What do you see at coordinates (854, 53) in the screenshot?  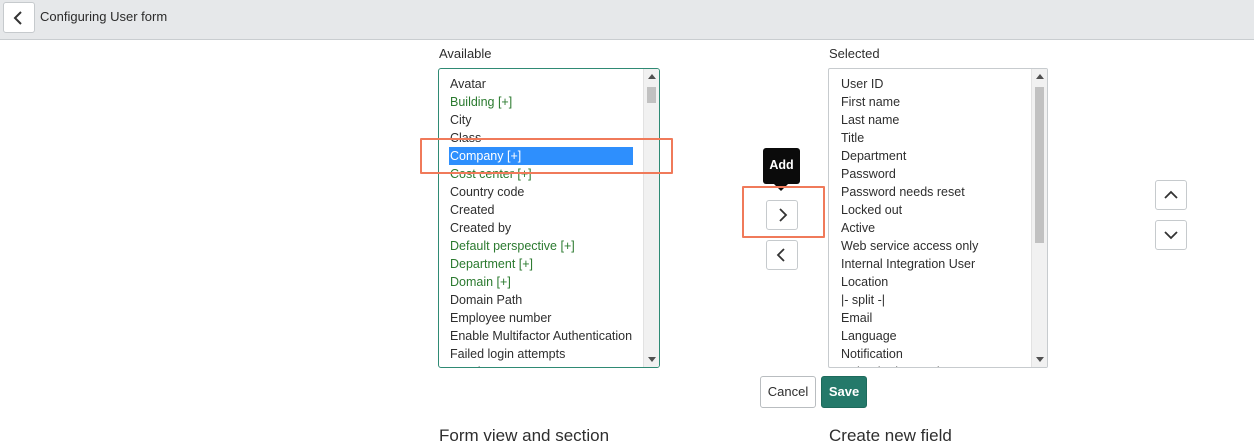 I see `selected-label: Selected` at bounding box center [854, 53].